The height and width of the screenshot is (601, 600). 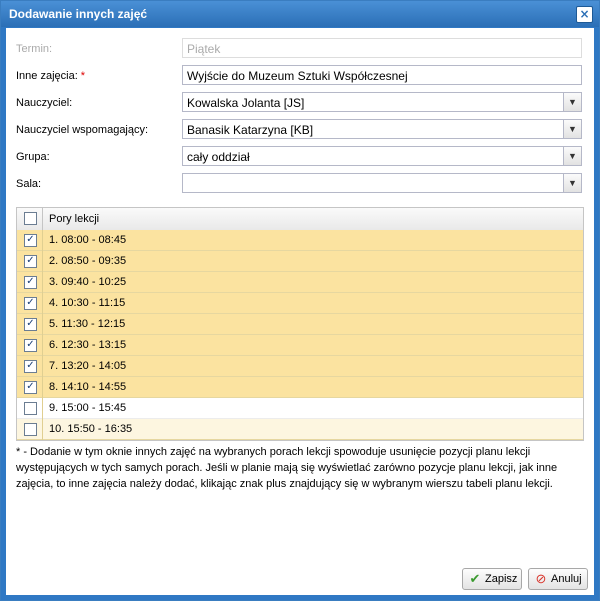 What do you see at coordinates (300, 240) in the screenshot?
I see `table-row: ✓ 1. 08:00 - 08:45` at bounding box center [300, 240].